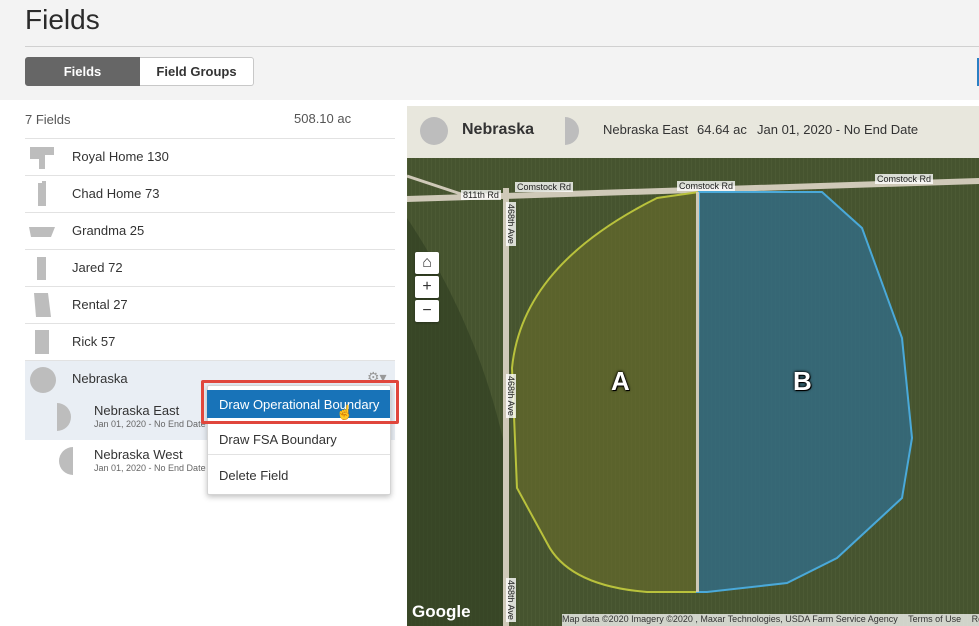  Describe the element at coordinates (197, 71) in the screenshot. I see `tab-field-groups: Field Groups` at that location.